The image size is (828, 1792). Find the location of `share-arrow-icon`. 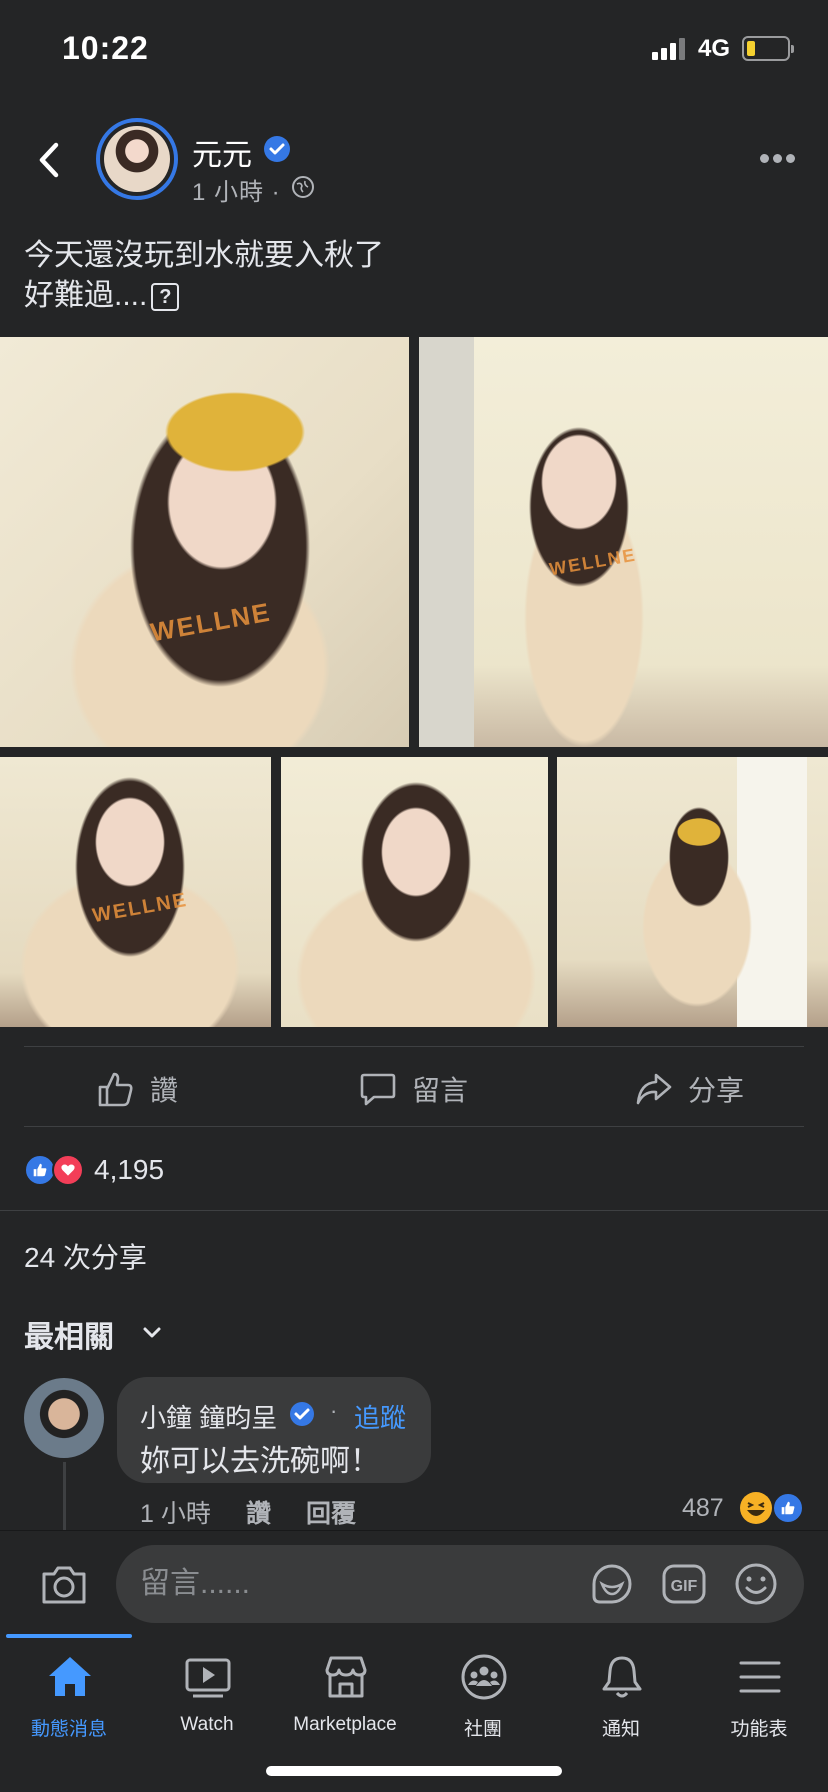

share-arrow-icon is located at coordinates (654, 1089).